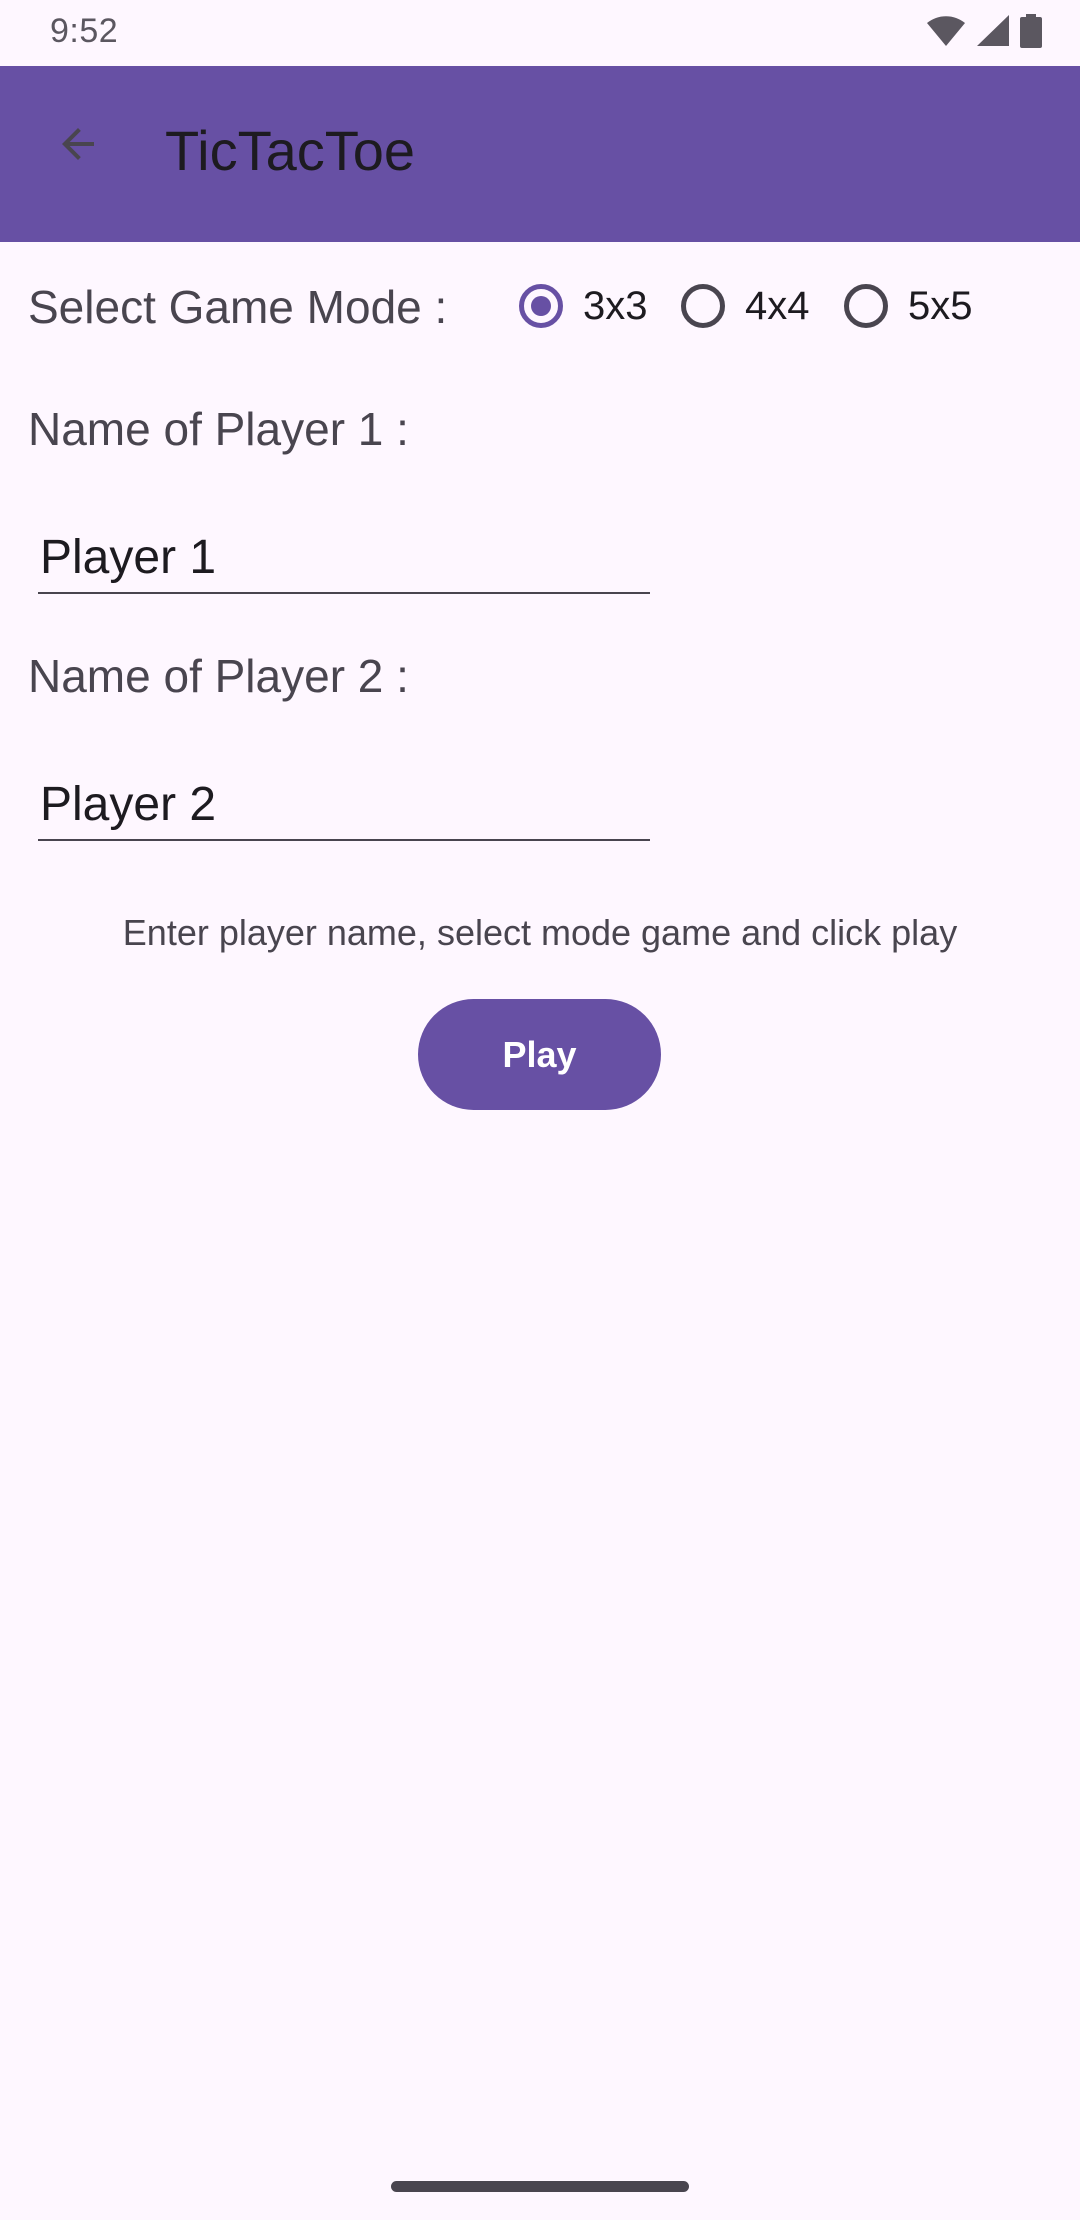 The width and height of the screenshot is (1080, 2220). I want to click on status-icons, so click(984, 33).